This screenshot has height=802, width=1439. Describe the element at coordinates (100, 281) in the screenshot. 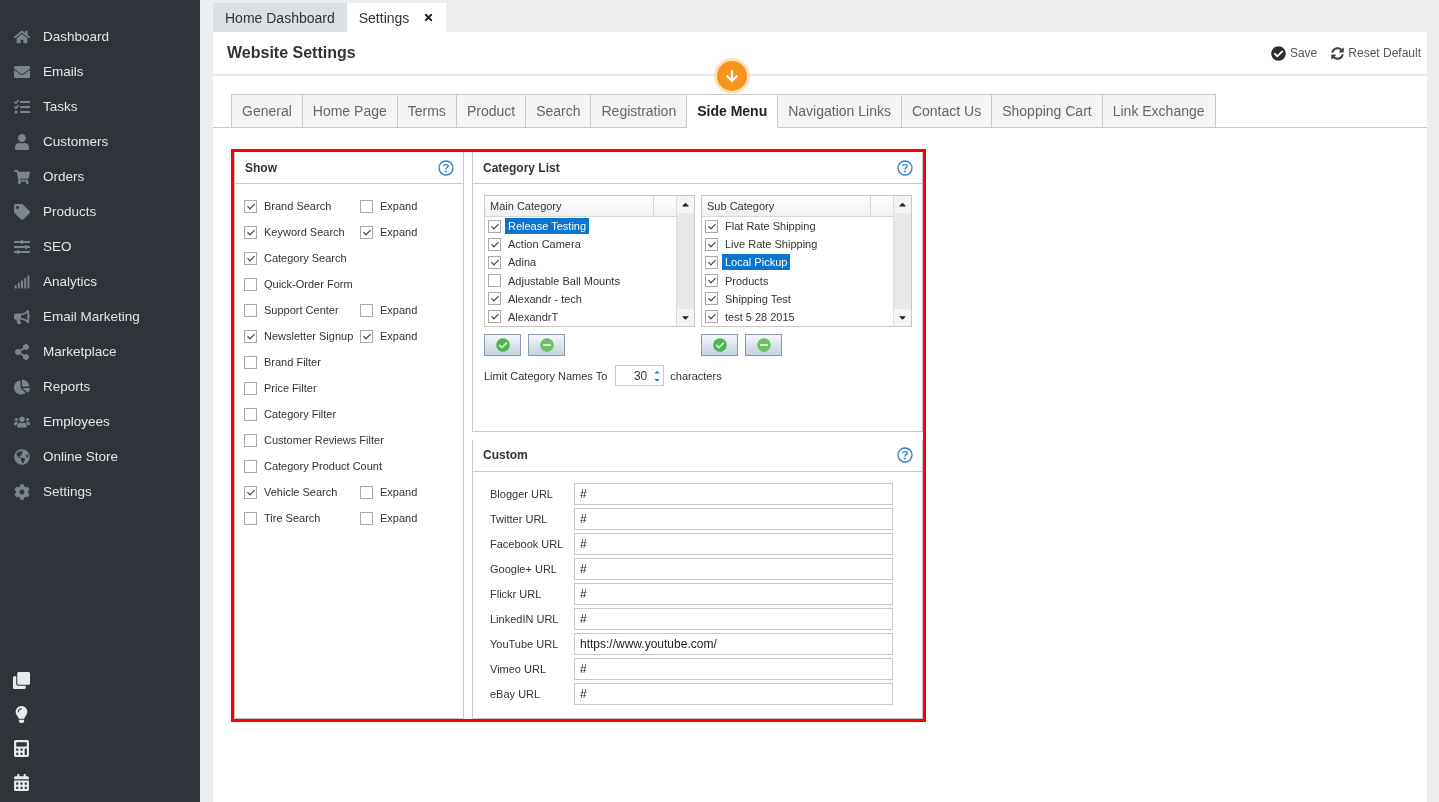

I see `sidebar-item: Analytics` at that location.